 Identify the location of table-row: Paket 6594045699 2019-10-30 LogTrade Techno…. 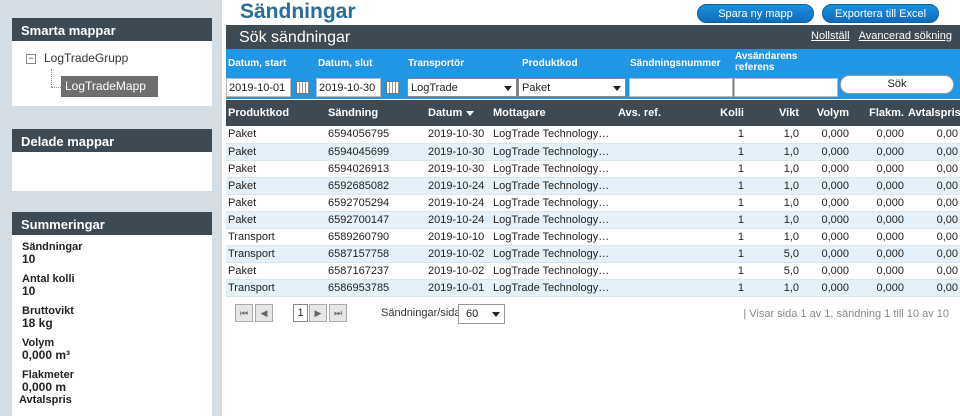
(593, 152).